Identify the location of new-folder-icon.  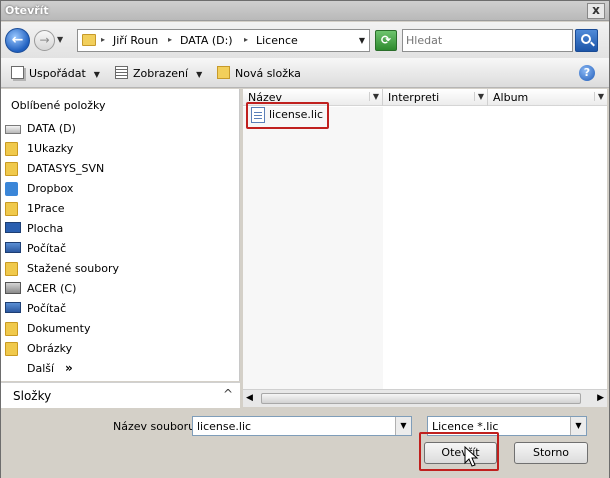
(223, 72).